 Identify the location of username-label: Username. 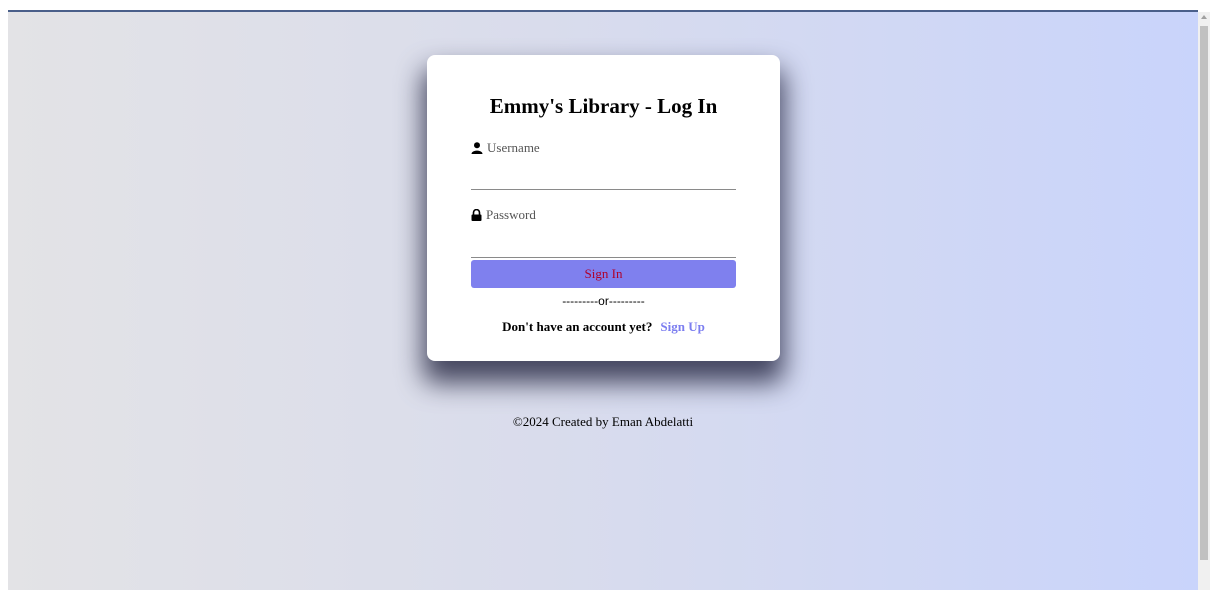
(505, 148).